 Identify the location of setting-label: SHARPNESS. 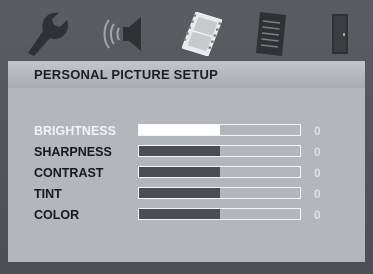
(73, 152).